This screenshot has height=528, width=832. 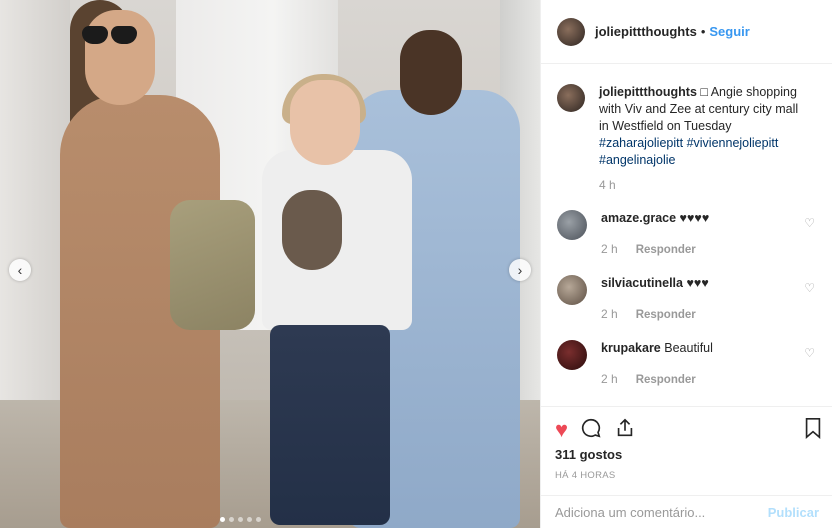 I want to click on comment-item: krupakare Beautiful 2 h Responder ♡, so click(x=687, y=364).